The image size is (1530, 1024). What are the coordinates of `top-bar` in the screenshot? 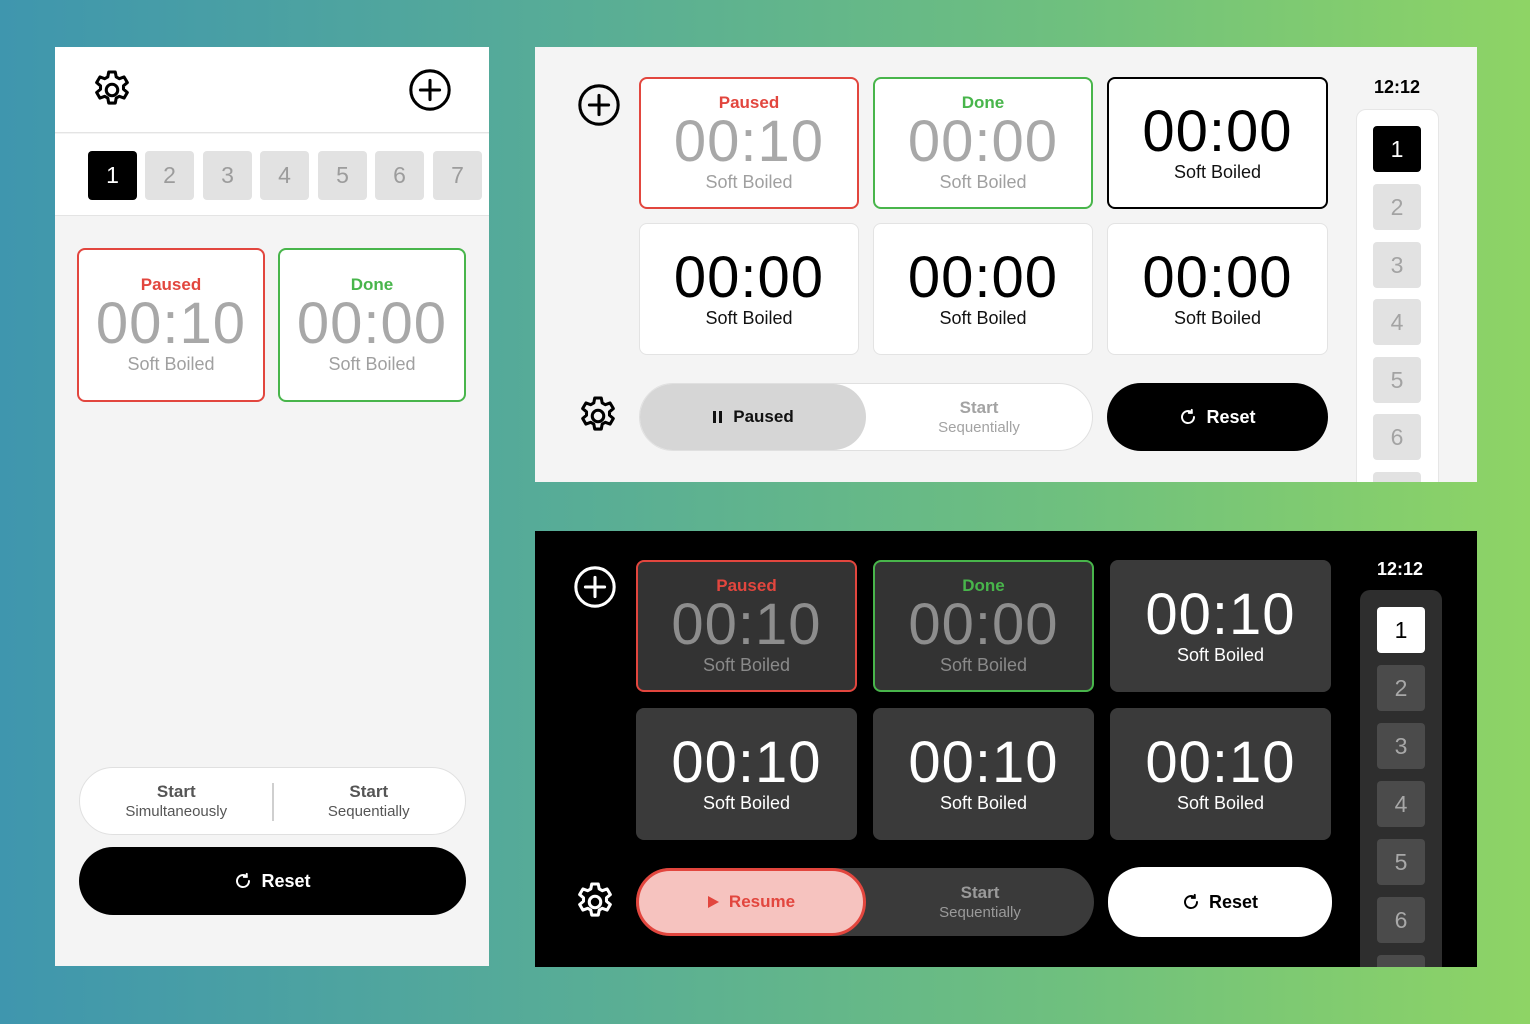 It's located at (272, 90).